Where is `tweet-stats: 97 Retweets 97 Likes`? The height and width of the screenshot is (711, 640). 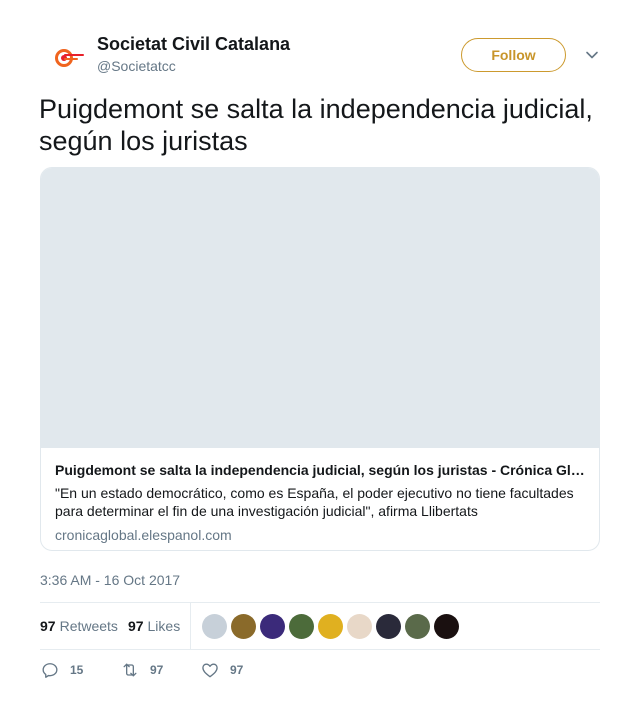
tweet-stats: 97 Retweets 97 Likes is located at coordinates (320, 626).